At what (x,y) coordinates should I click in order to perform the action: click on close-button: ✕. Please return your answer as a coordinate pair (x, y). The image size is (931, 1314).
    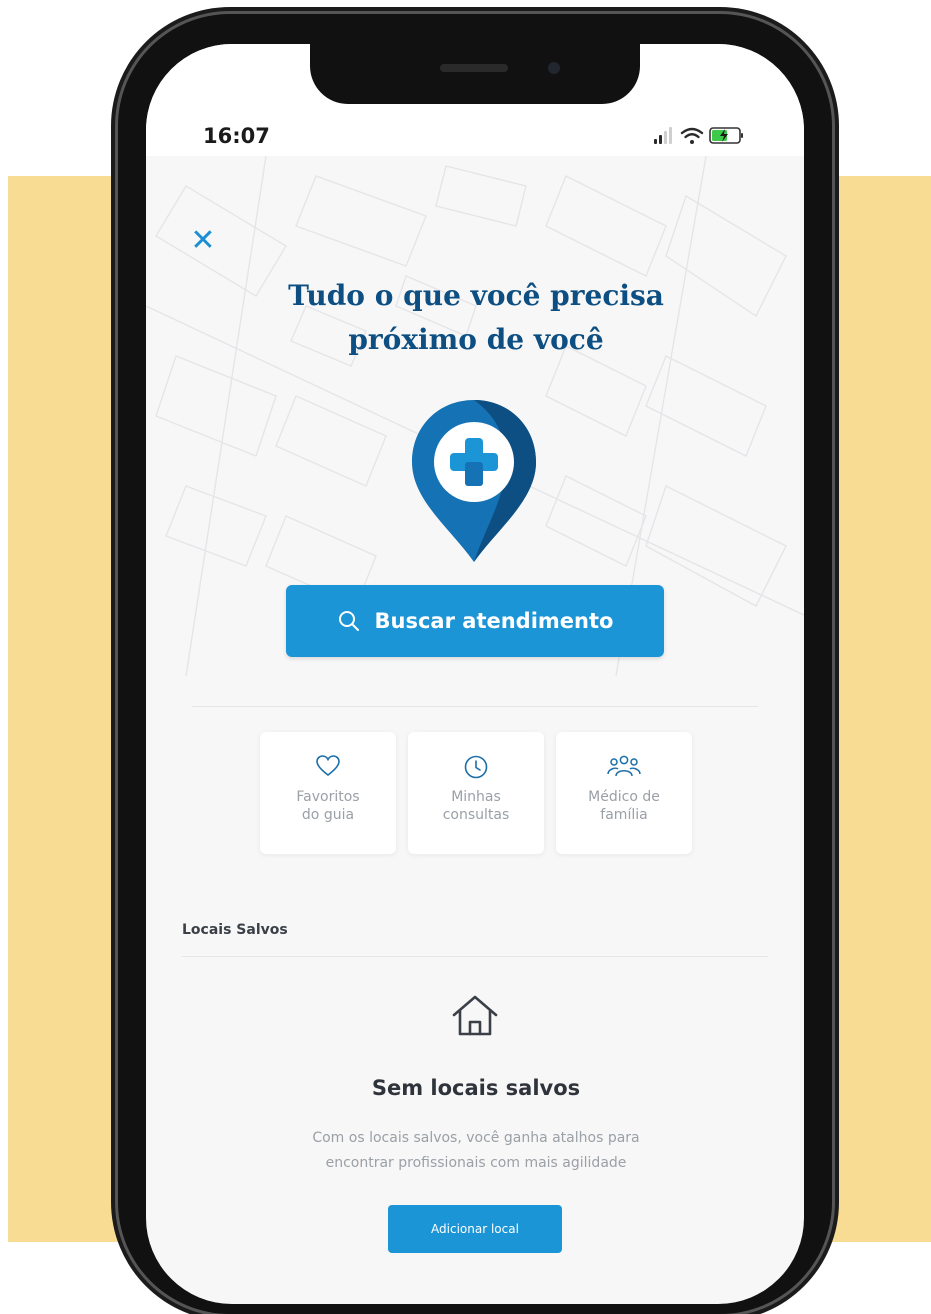
    Looking at the image, I should click on (203, 241).